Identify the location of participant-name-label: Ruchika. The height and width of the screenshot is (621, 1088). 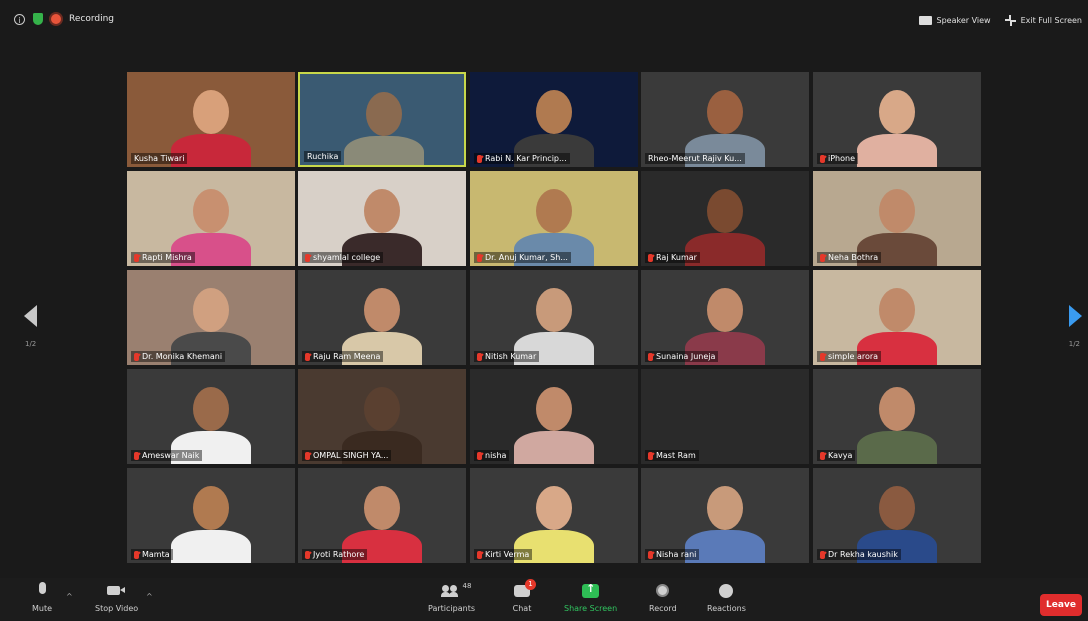
(323, 156).